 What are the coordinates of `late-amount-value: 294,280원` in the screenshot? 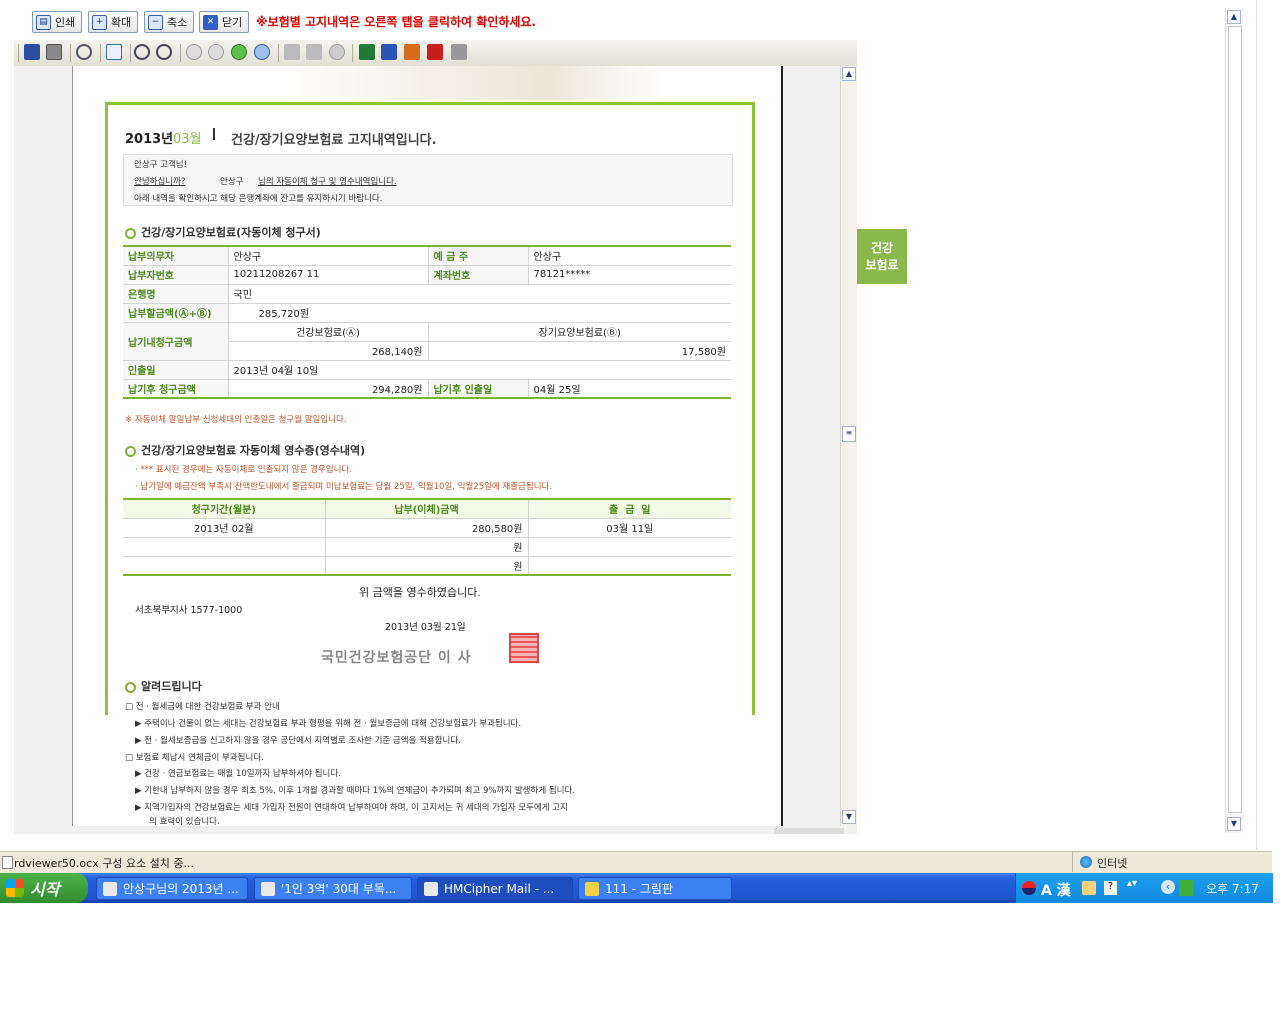 It's located at (328, 389).